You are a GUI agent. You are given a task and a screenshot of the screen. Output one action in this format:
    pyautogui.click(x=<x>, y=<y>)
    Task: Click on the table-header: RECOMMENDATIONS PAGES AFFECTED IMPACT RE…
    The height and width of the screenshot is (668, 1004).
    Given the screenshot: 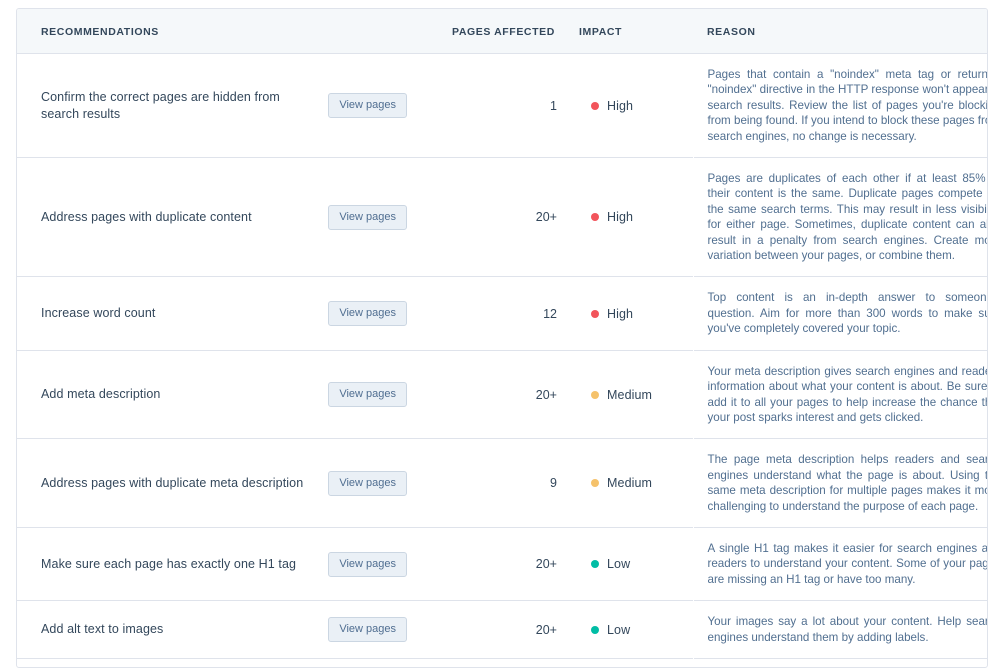 What is the action you would take?
    pyautogui.click(x=502, y=31)
    